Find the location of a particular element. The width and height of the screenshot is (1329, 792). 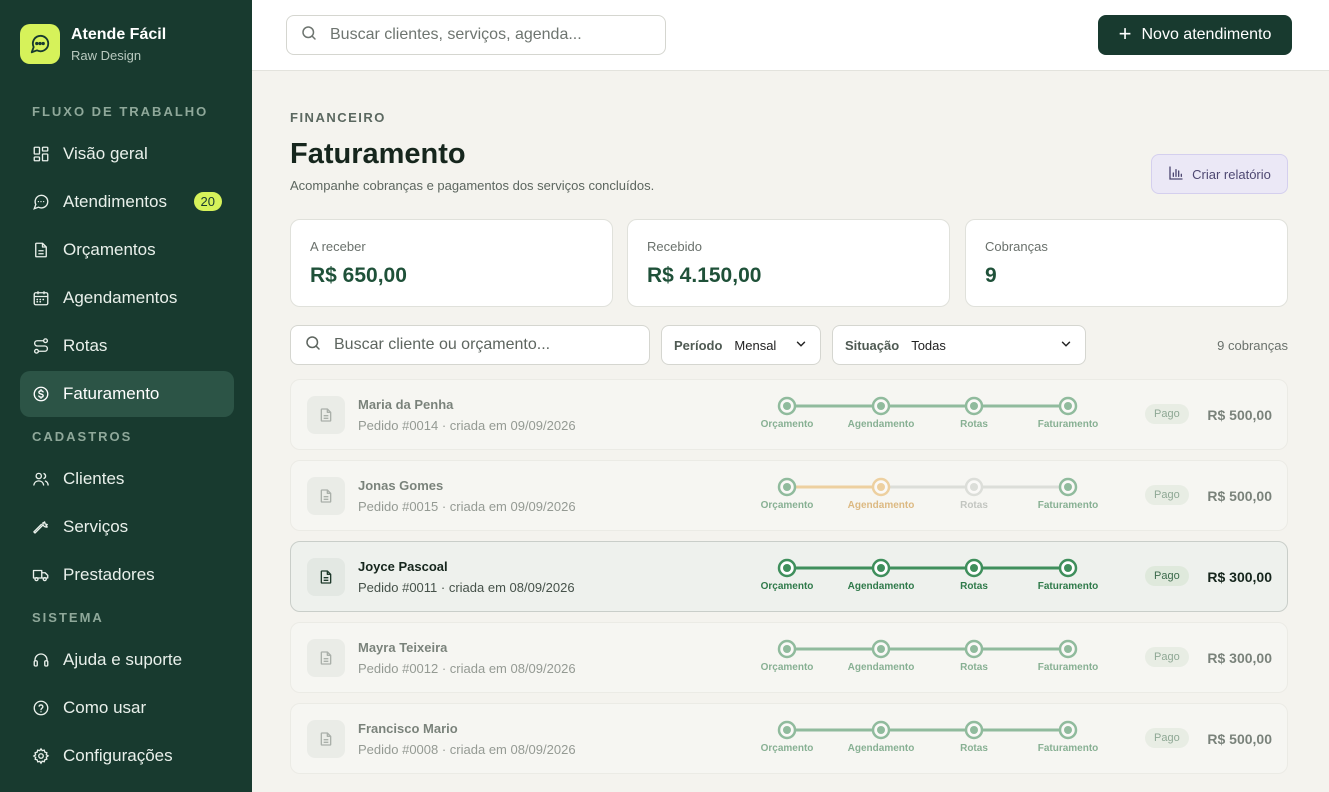

count-badge: 20 is located at coordinates (207, 201).